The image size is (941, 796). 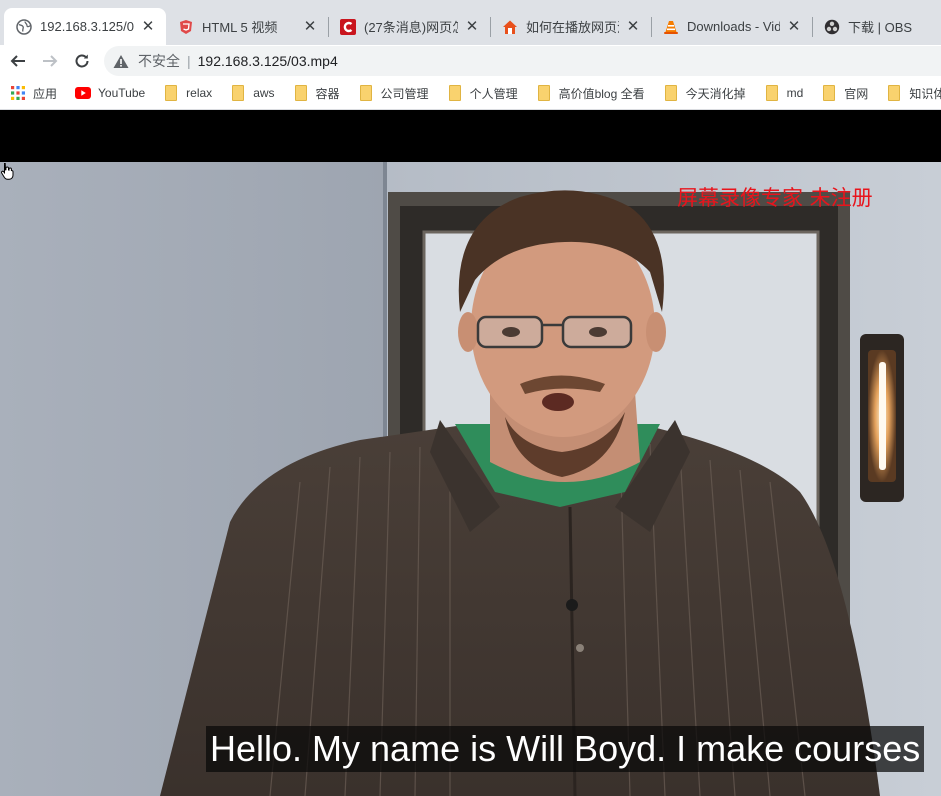 What do you see at coordinates (199, 93) in the screenshot?
I see `bookmark-label: relax` at bounding box center [199, 93].